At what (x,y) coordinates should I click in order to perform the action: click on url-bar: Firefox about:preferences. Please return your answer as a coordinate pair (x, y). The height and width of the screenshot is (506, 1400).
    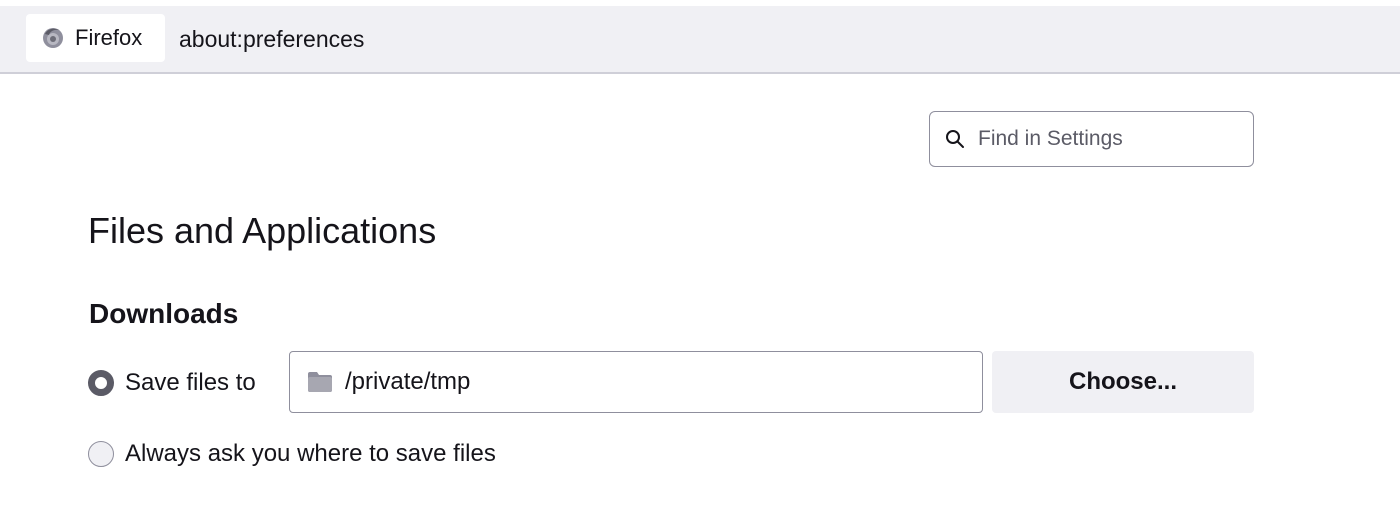
    Looking at the image, I should click on (700, 40).